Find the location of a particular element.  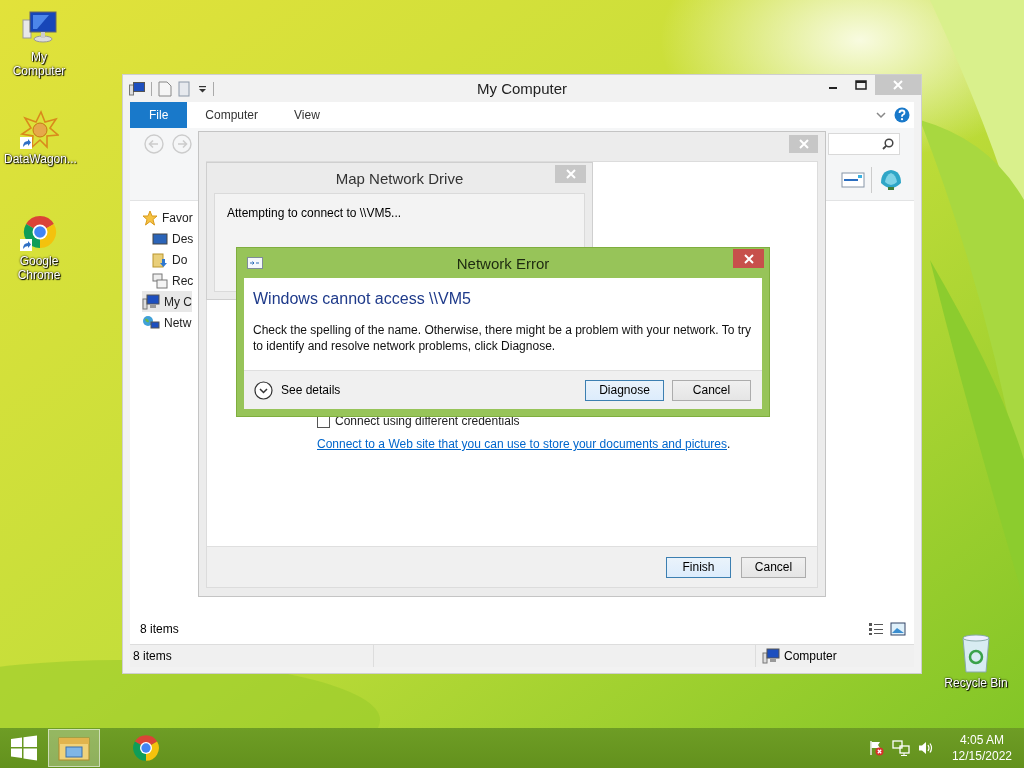

start-button is located at coordinates (24, 748).